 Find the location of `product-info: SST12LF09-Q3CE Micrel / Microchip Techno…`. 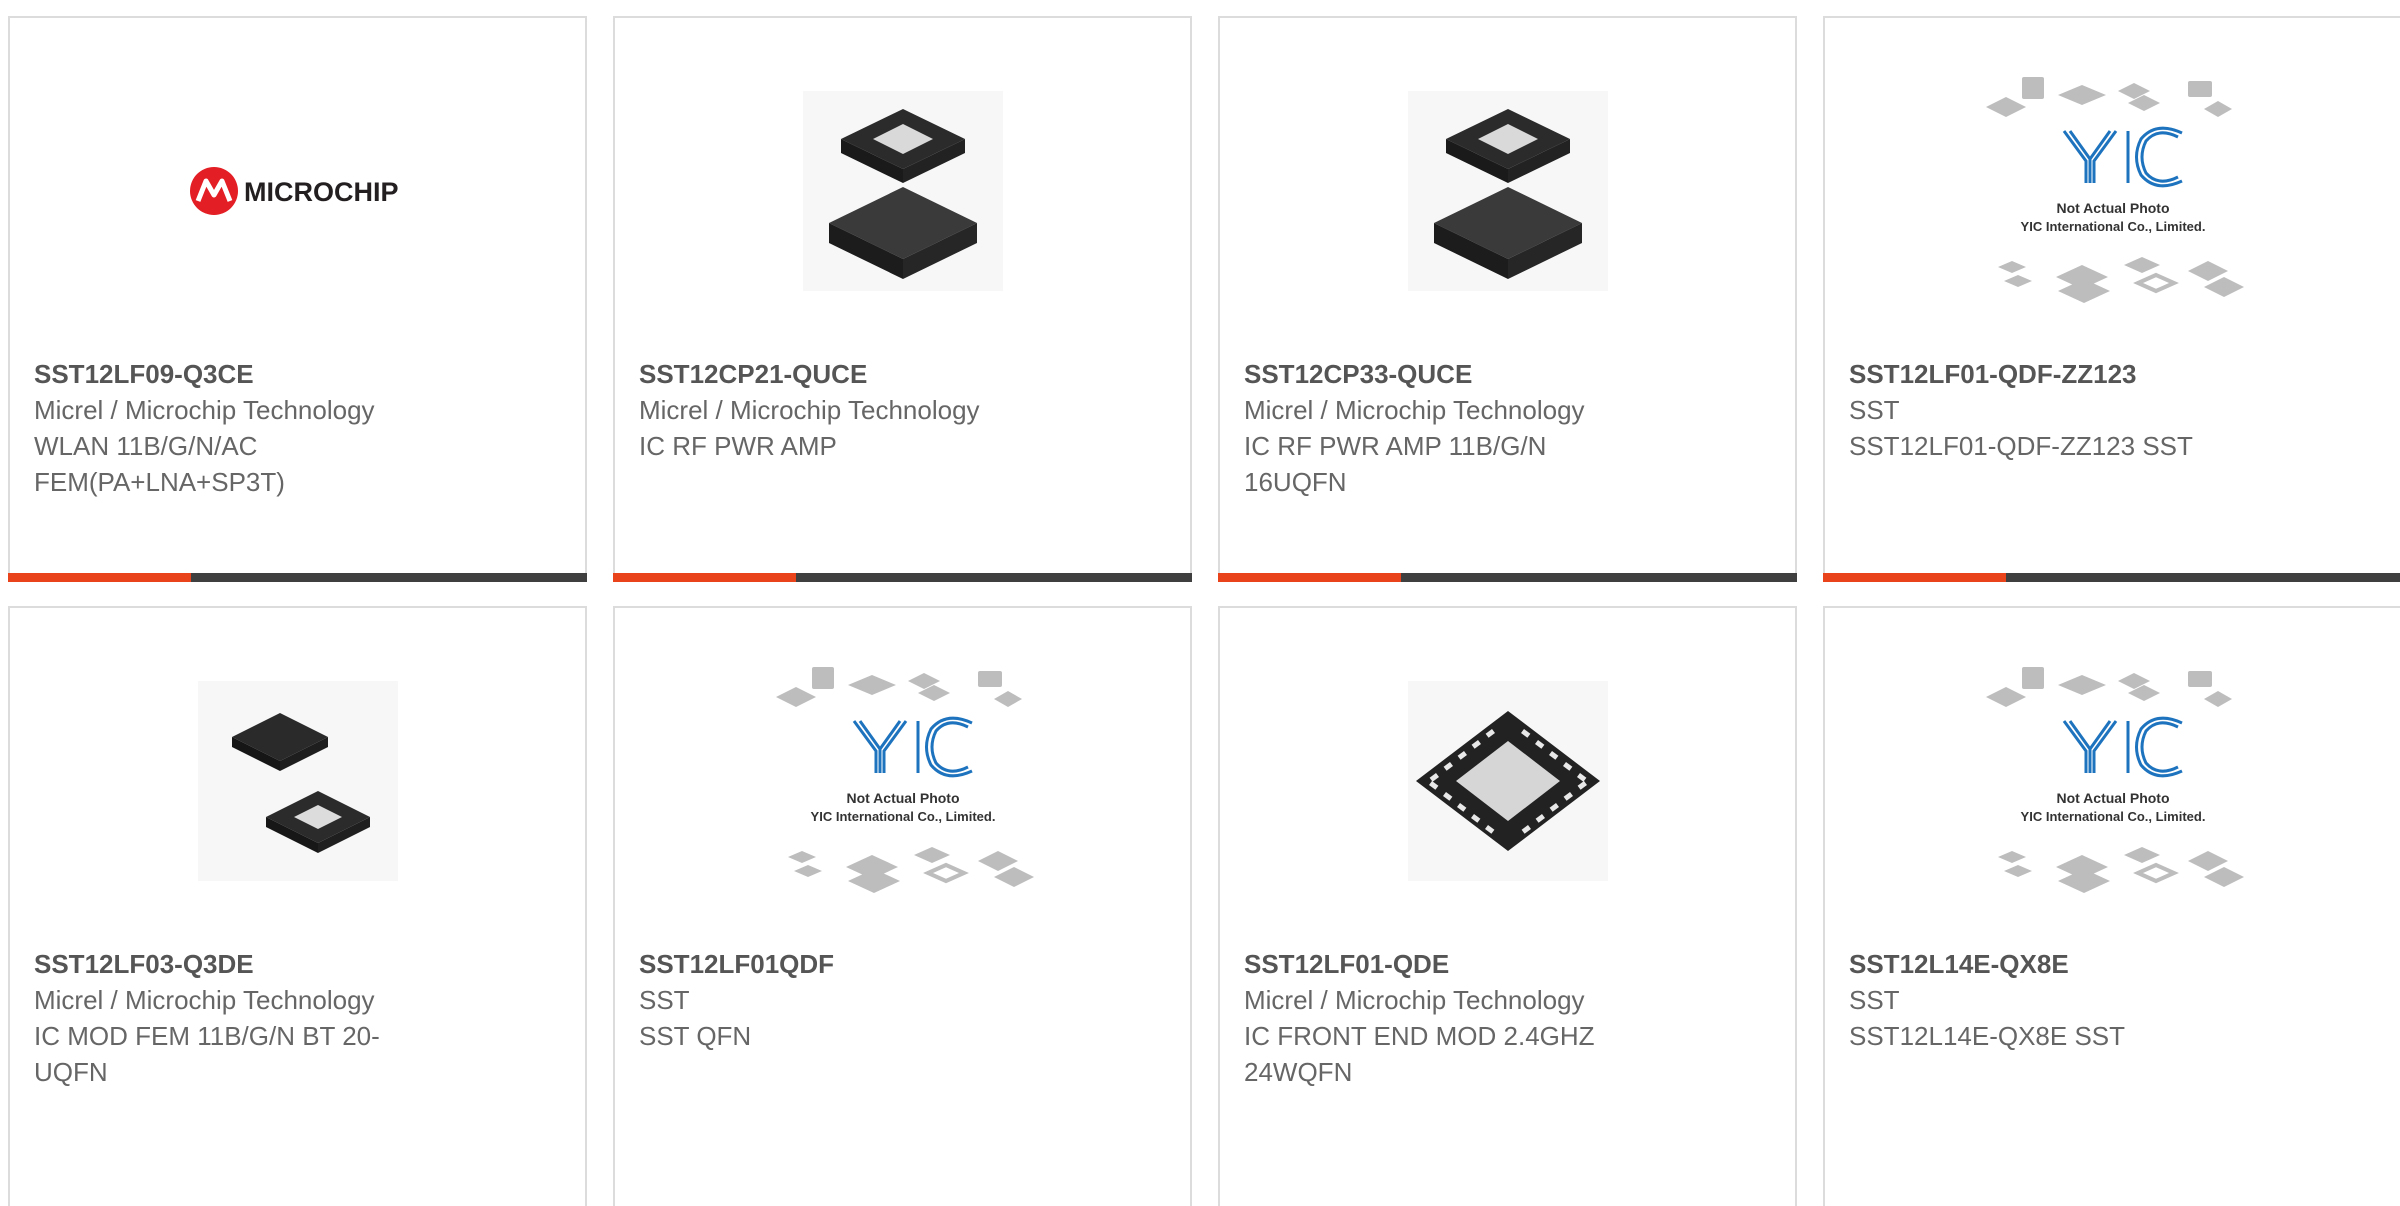

product-info: SST12LF09-Q3CE Micrel / Microchip Techno… is located at coordinates (297, 428).